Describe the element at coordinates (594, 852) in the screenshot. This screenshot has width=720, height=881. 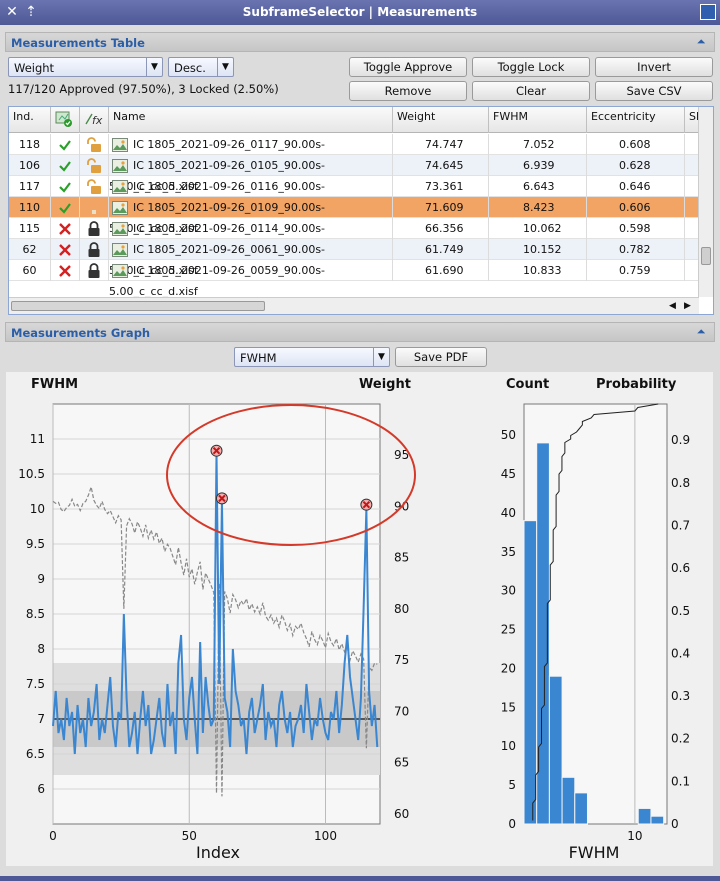
I see `hist-x-axis-title: FWHM` at that location.